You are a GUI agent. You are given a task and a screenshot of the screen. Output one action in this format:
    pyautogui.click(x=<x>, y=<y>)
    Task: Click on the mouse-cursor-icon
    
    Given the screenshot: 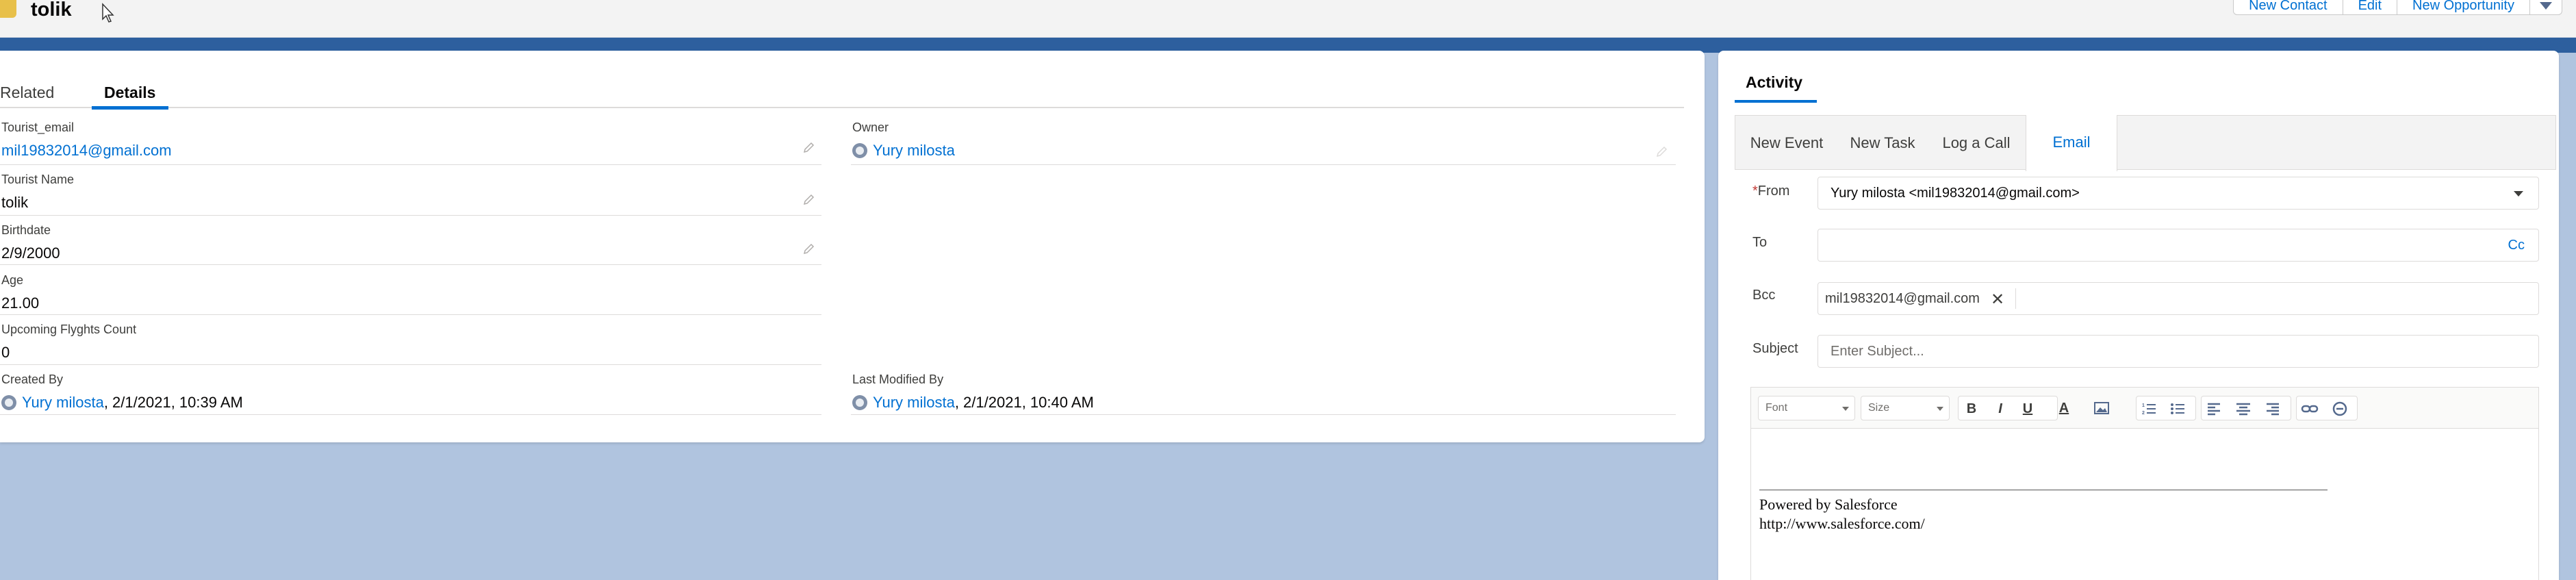 What is the action you would take?
    pyautogui.click(x=108, y=13)
    